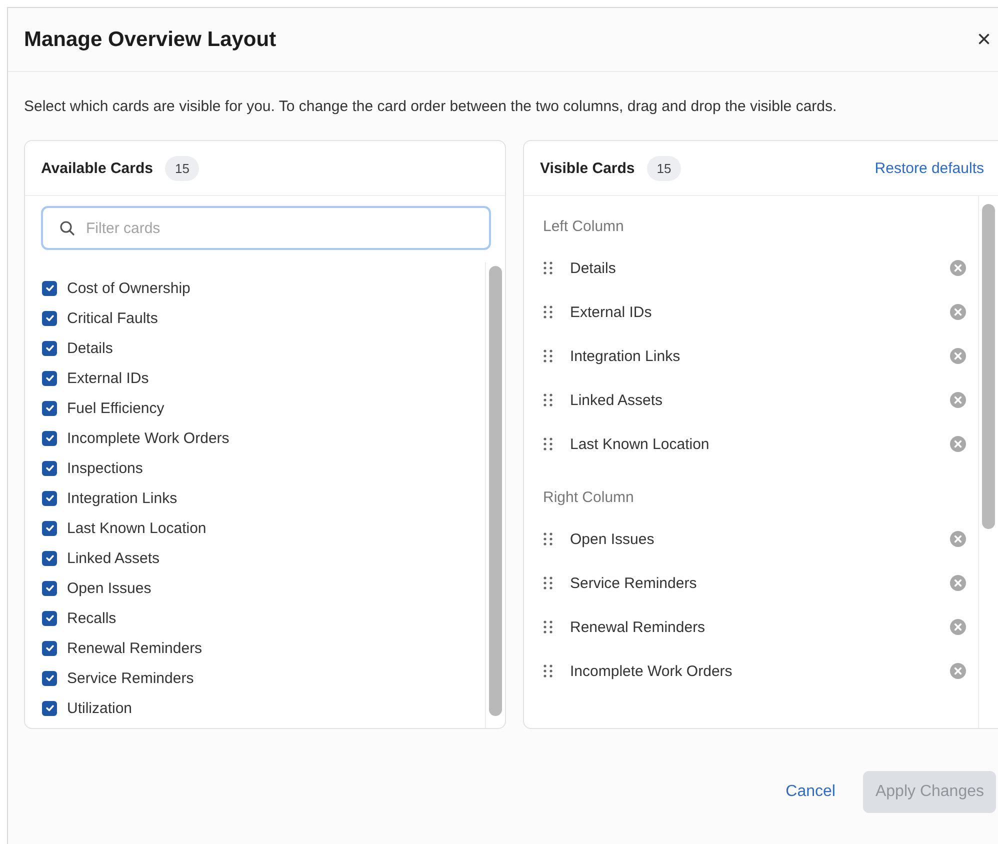 This screenshot has height=844, width=998. I want to click on close-button: ×, so click(983, 40).